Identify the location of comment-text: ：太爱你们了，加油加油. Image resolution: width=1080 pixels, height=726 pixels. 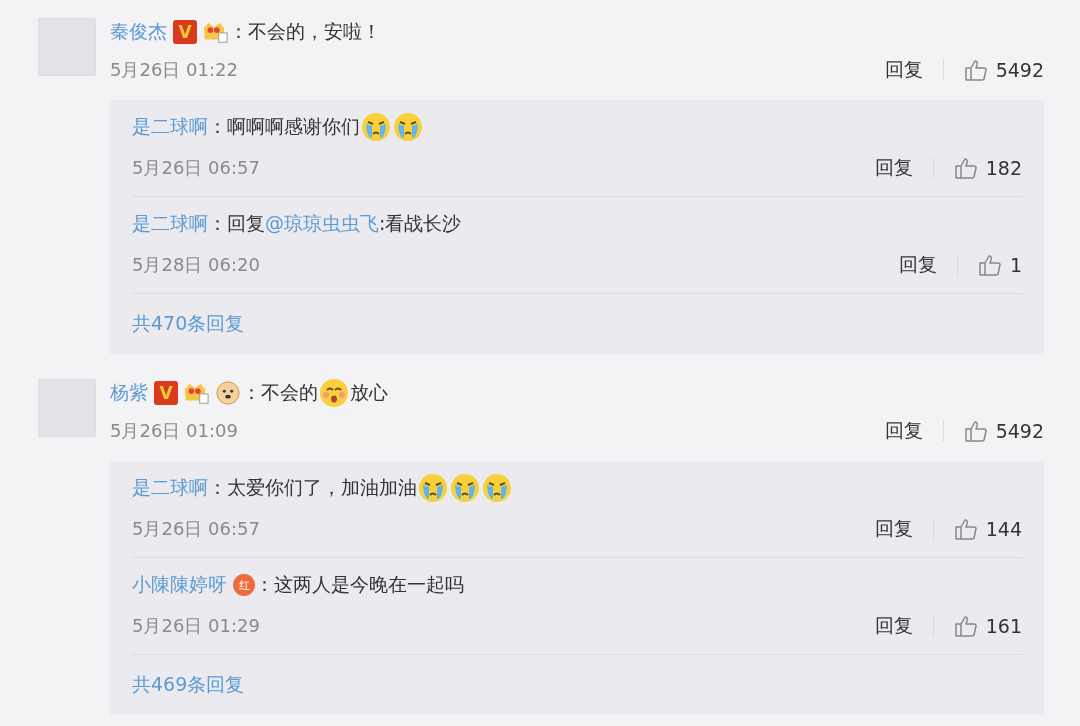
(312, 487).